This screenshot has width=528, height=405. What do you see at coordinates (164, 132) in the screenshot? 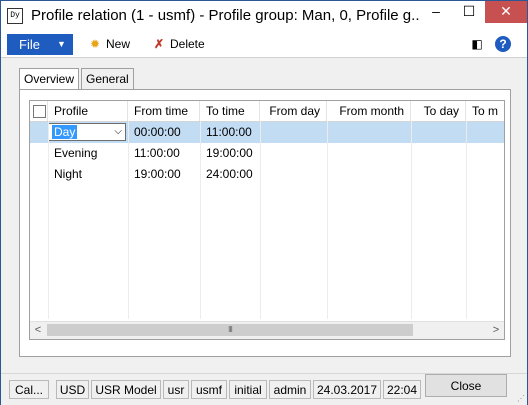
I see `from-time-cell: 00:00:00` at bounding box center [164, 132].